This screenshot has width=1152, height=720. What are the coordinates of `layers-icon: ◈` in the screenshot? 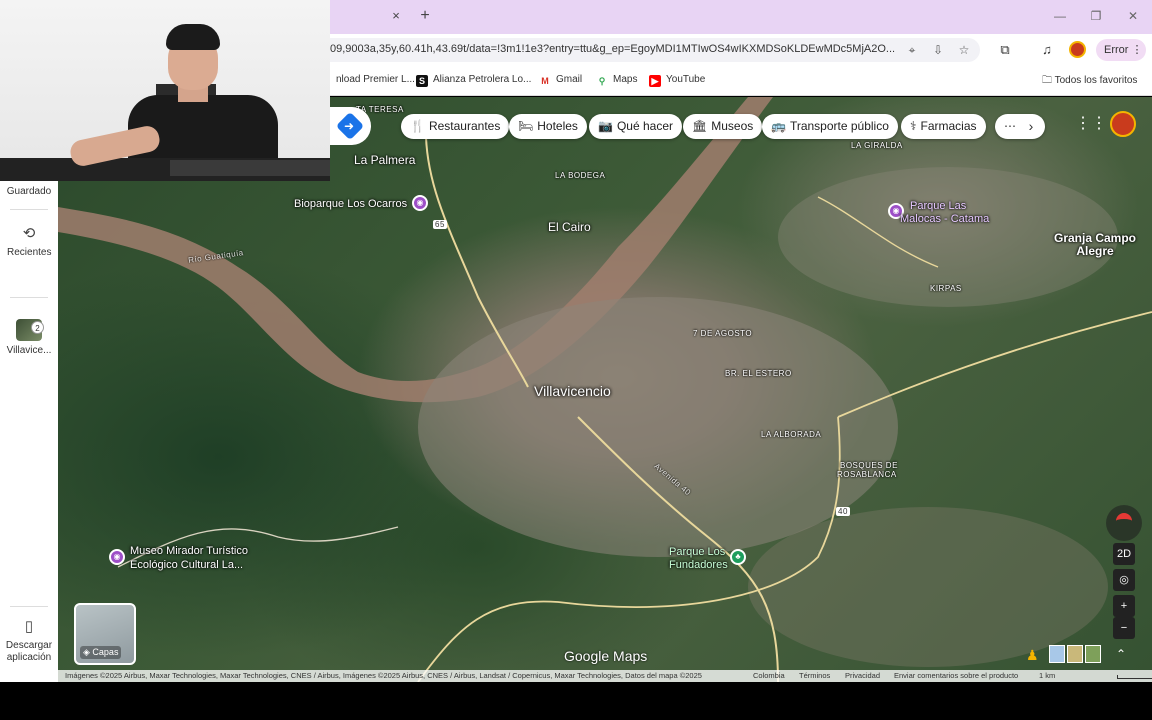 It's located at (88, 652).